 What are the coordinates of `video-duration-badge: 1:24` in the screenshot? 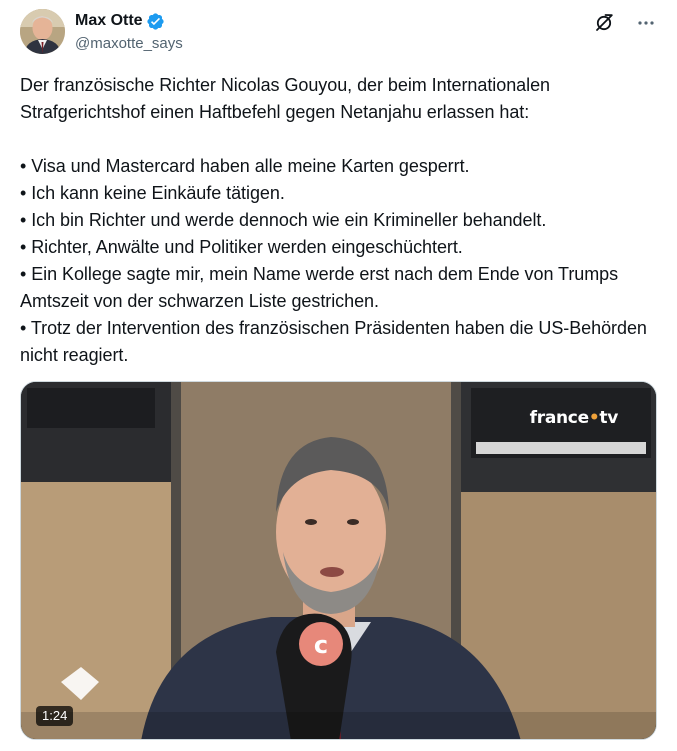 It's located at (55, 716).